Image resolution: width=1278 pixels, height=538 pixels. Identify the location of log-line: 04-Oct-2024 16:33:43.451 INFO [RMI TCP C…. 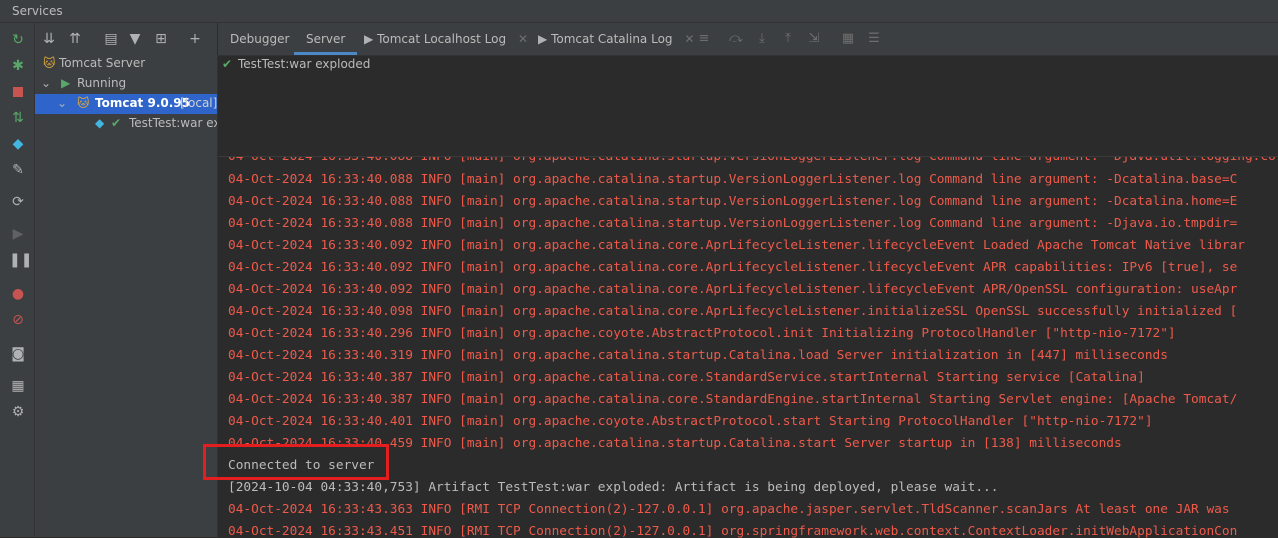
(733, 531).